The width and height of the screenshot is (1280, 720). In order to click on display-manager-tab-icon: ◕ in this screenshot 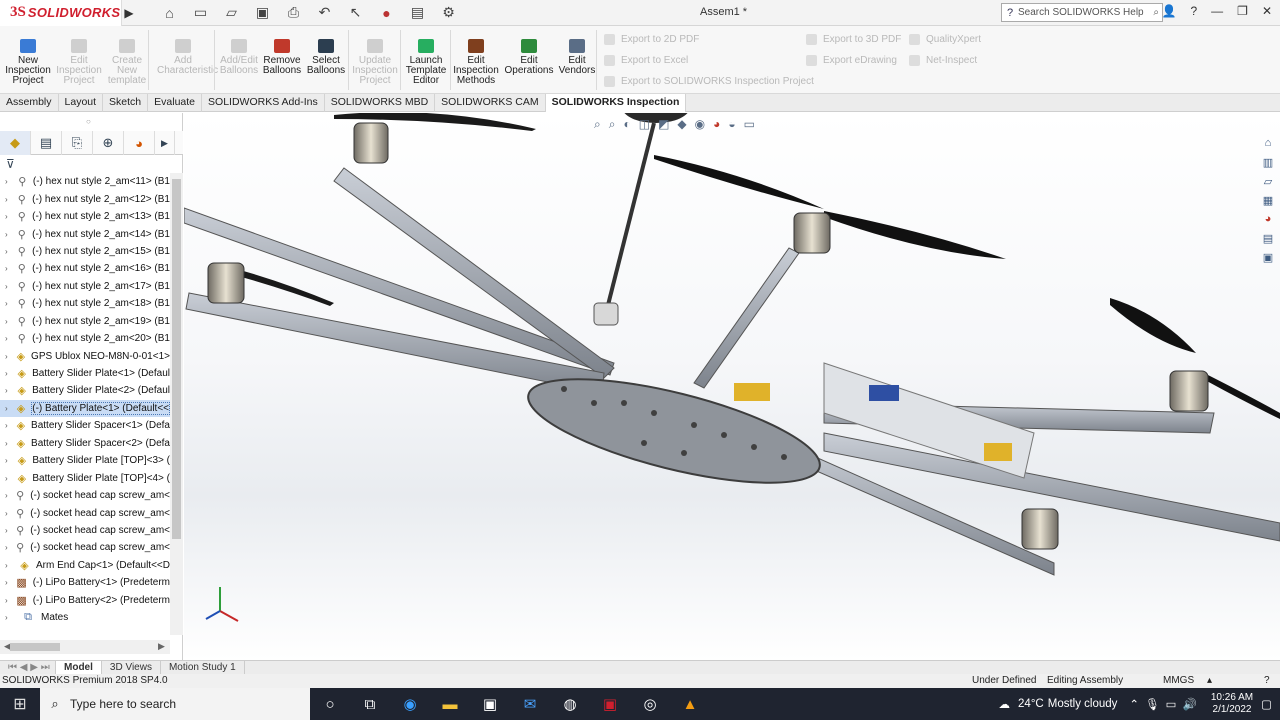, I will do `click(139, 143)`.